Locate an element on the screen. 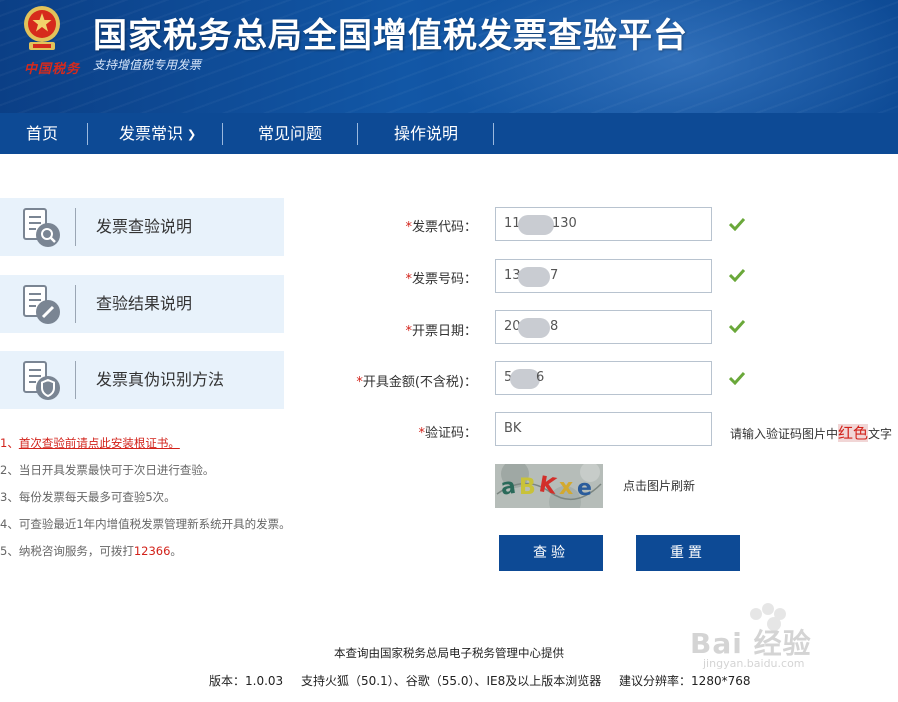 This screenshot has width=898, height=702. search-doc-icon is located at coordinates (41, 227).